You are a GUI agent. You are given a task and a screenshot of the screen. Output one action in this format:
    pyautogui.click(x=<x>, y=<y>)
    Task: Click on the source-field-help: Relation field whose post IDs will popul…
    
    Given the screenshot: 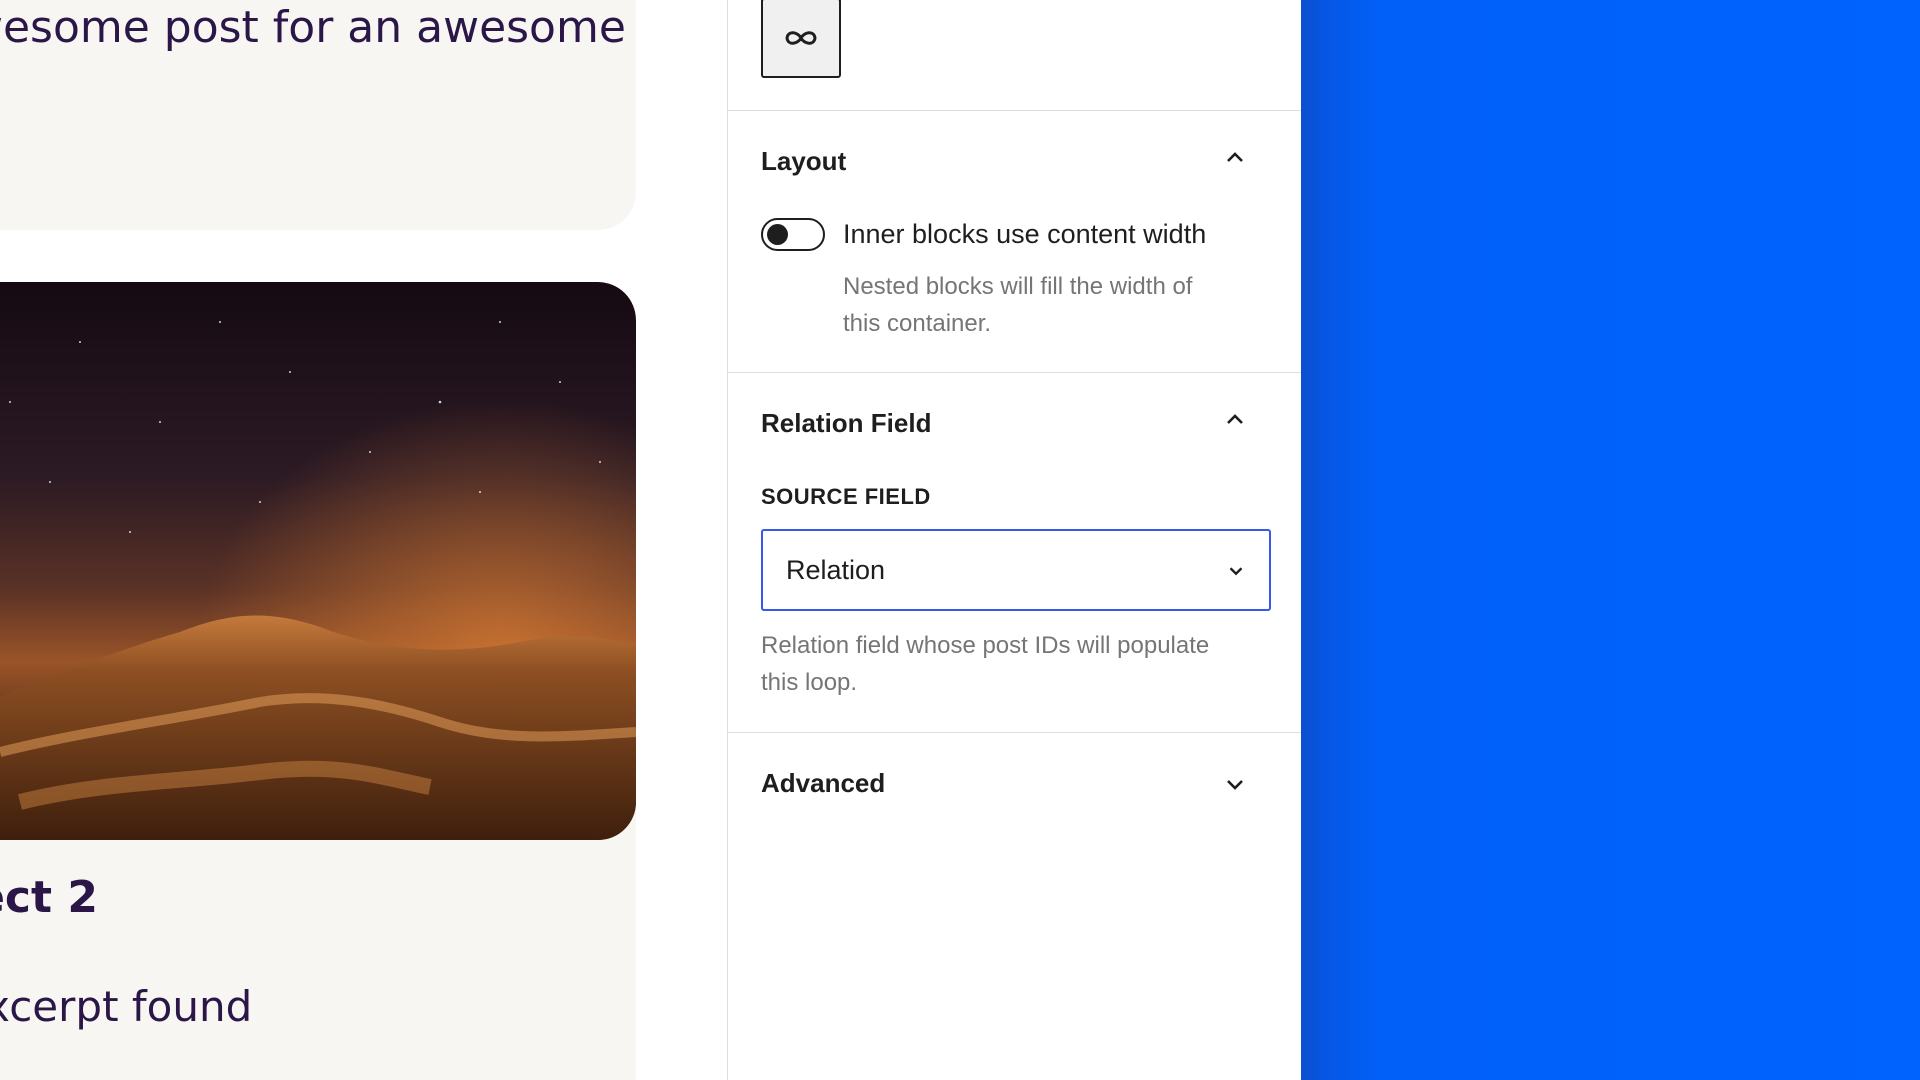 What is the action you would take?
    pyautogui.click(x=985, y=664)
    